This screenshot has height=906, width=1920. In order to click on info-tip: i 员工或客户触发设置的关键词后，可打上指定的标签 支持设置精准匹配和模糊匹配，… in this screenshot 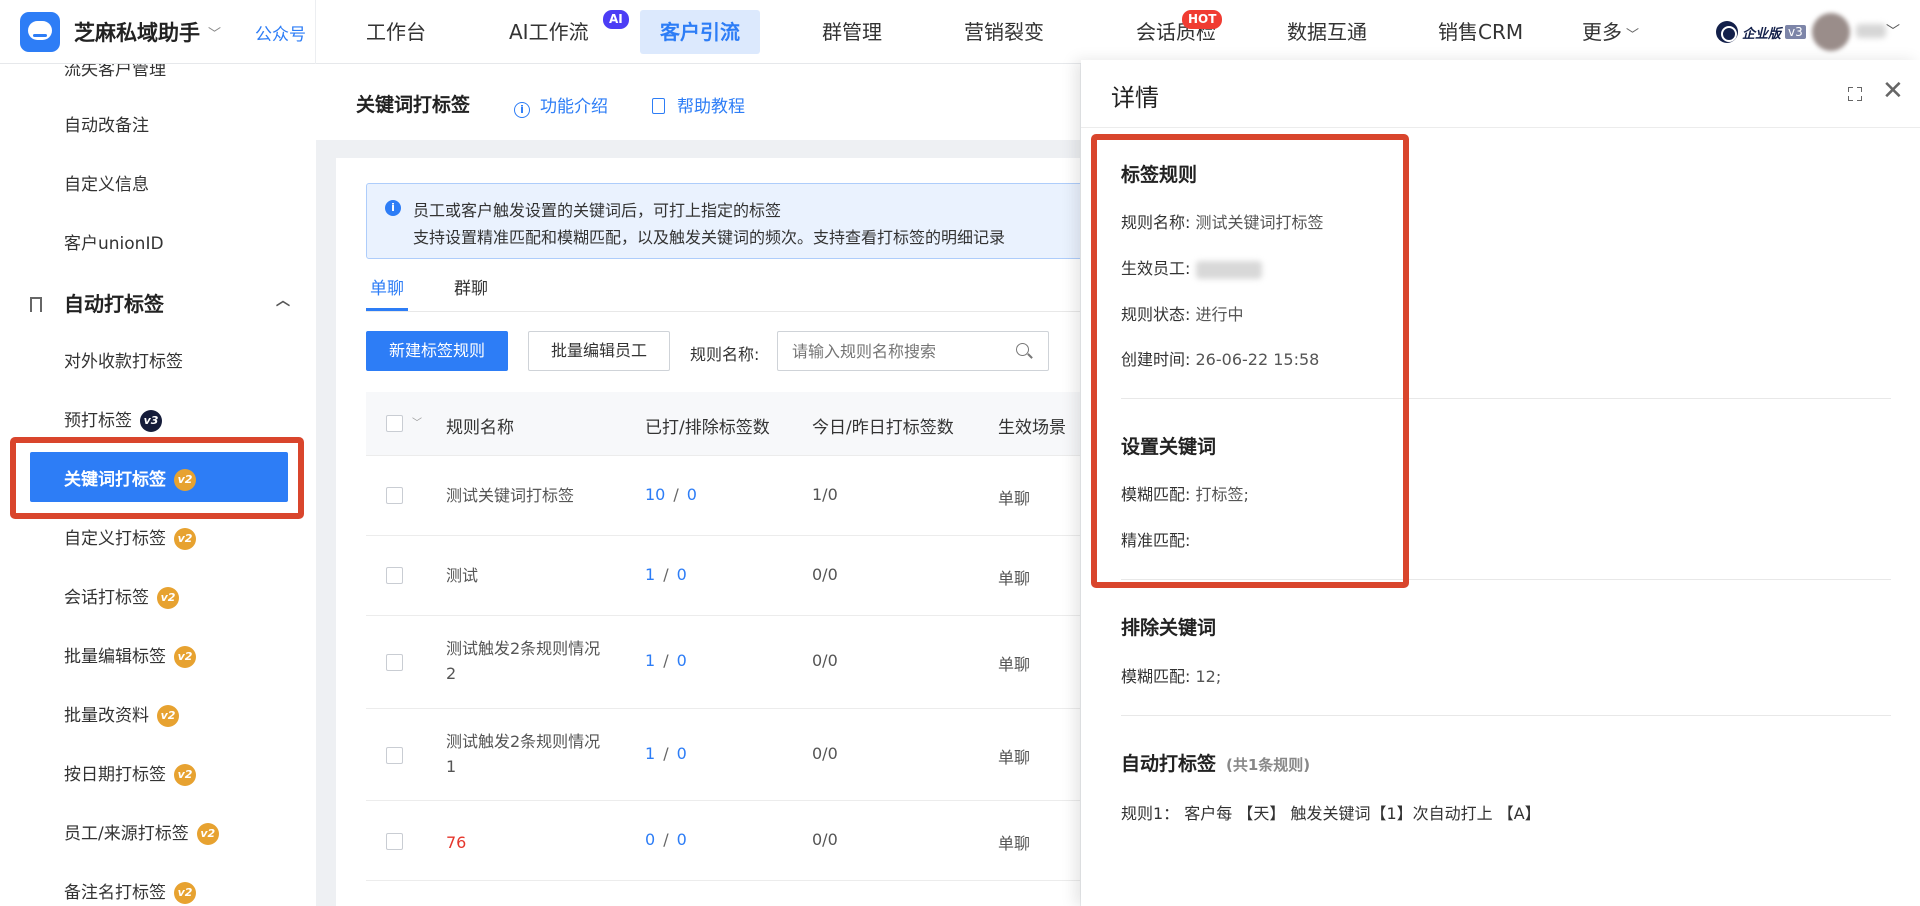, I will do `click(723, 221)`.